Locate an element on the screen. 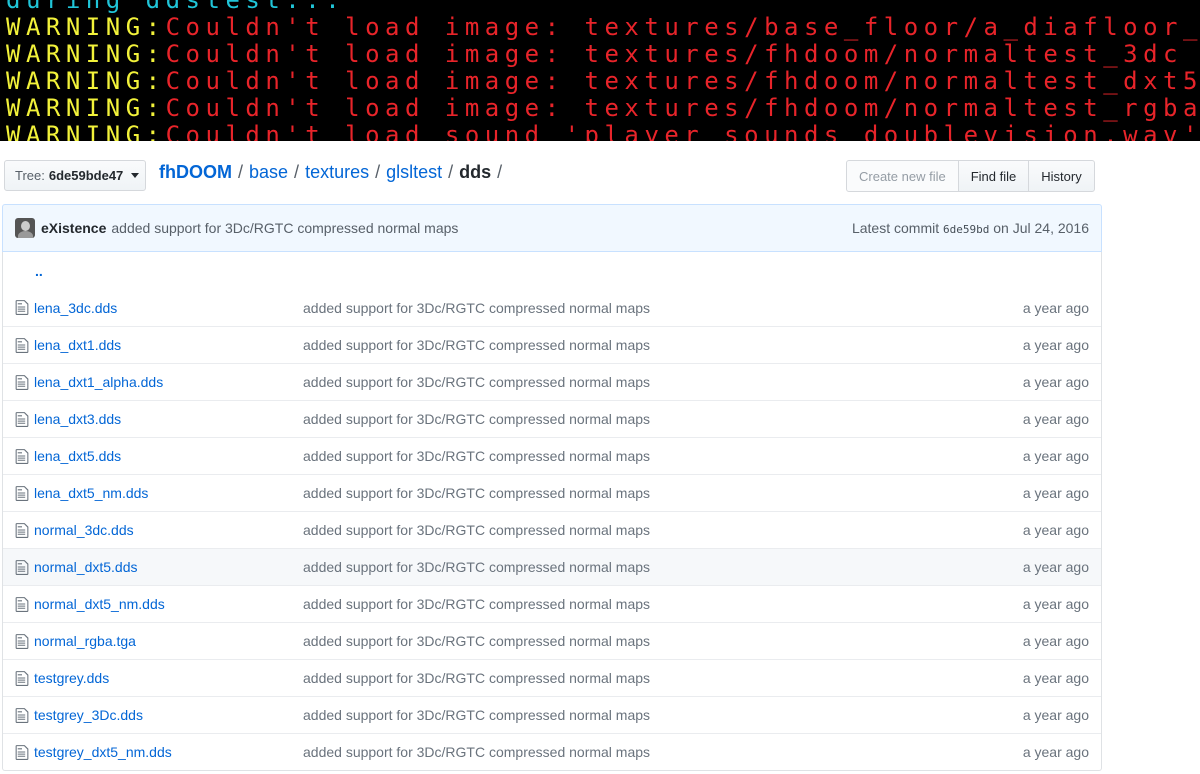  file-link: normal_rgba.tga is located at coordinates (85, 641).